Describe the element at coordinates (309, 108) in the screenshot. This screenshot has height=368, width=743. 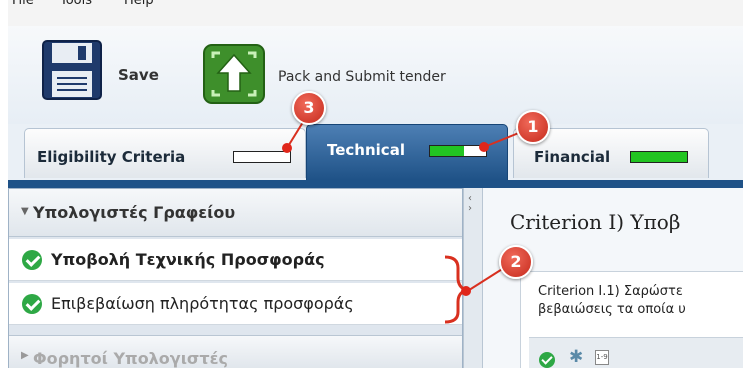
I see `annotation-badge-3: 3` at that location.